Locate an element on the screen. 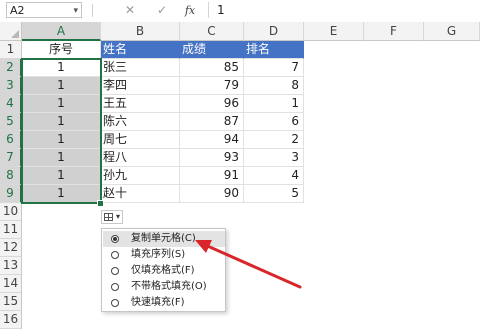 This screenshot has height=330, width=480. row-header-3: 3 is located at coordinates (11, 86).